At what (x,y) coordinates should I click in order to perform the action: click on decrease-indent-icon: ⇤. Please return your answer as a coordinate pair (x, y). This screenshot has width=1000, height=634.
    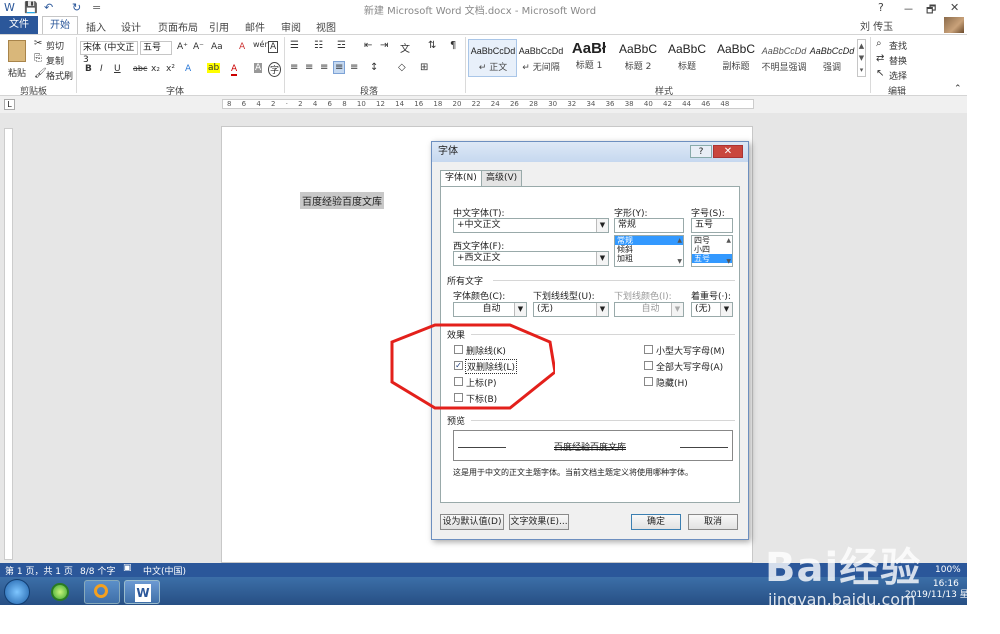
    Looking at the image, I should click on (368, 45).